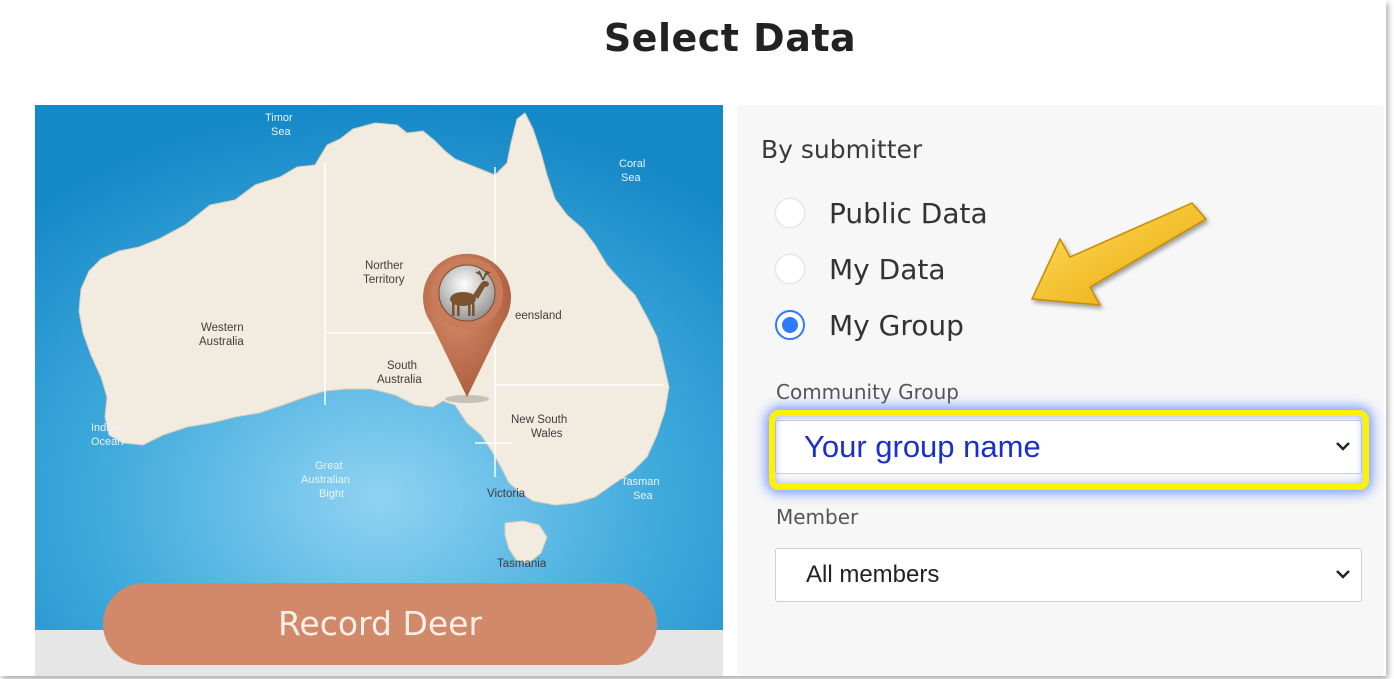 The width and height of the screenshot is (1394, 679). I want to click on member-label: Member, so click(817, 517).